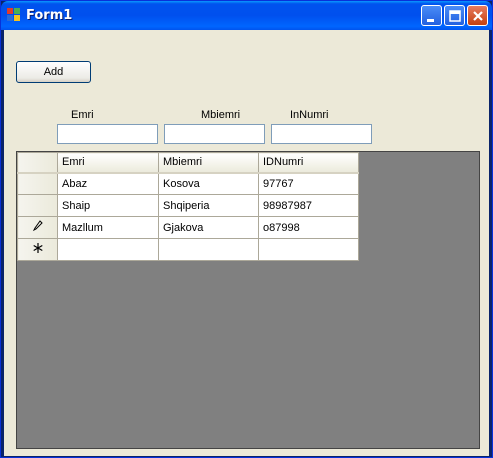  I want to click on cell-emri, so click(108, 249).